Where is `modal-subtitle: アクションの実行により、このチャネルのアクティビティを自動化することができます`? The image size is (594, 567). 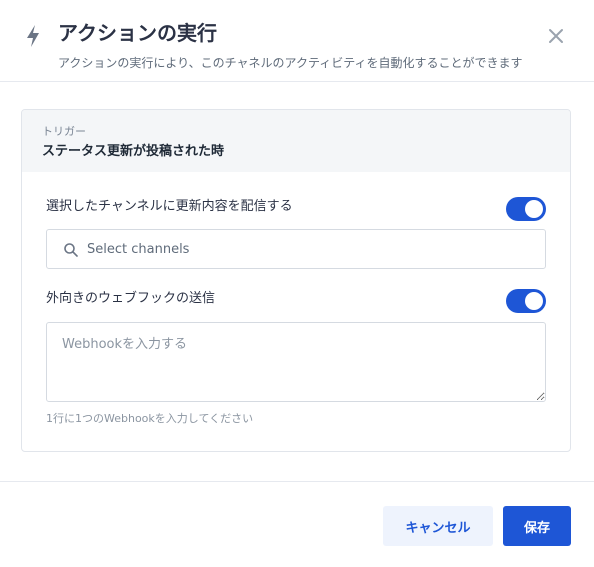 modal-subtitle: アクションの実行により、このチャネルのアクティビティを自動化することができます is located at coordinates (290, 63).